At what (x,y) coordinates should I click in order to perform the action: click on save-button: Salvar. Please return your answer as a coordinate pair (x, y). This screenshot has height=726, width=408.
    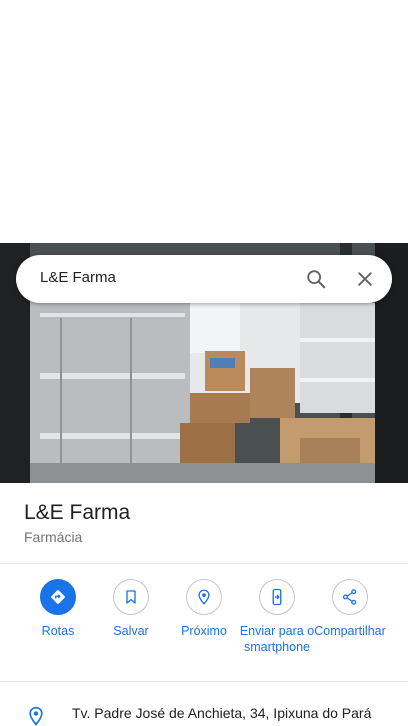
    Looking at the image, I should click on (131, 609).